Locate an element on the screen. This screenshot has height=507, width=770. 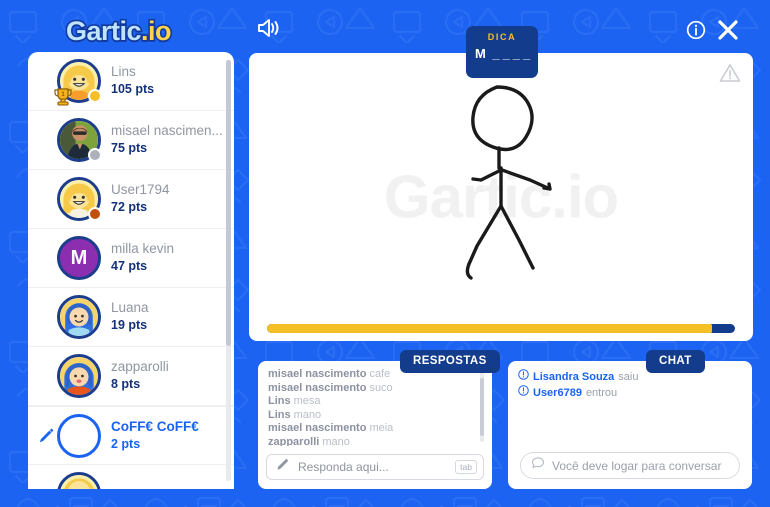
player-info: CoFF€ CoFF€ 2 pts is located at coordinates (155, 436).